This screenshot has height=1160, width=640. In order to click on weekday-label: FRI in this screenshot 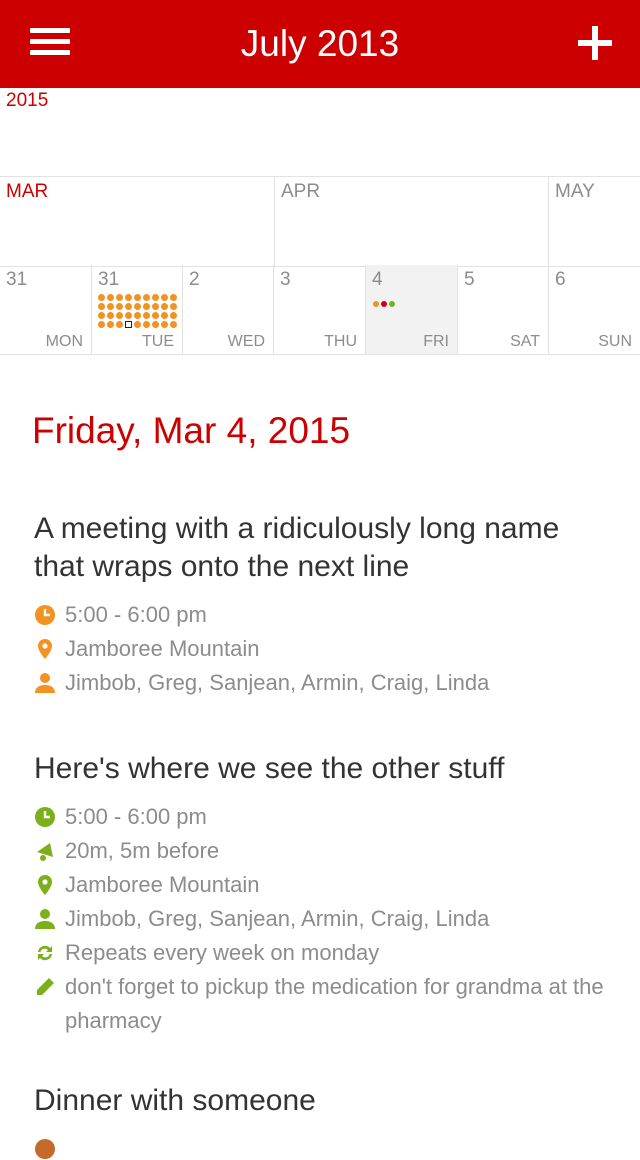, I will do `click(436, 341)`.